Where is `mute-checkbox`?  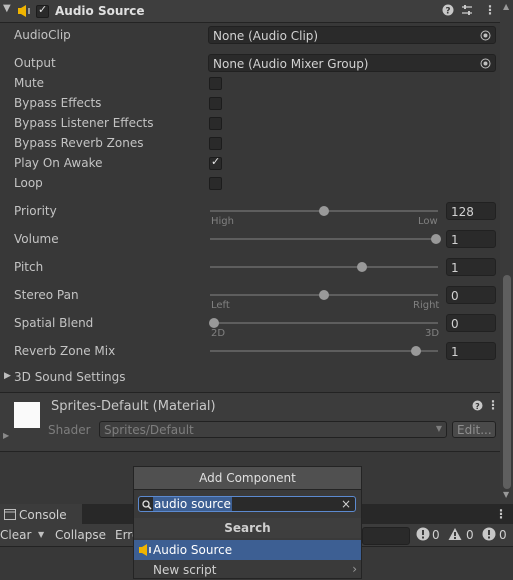 mute-checkbox is located at coordinates (215, 83).